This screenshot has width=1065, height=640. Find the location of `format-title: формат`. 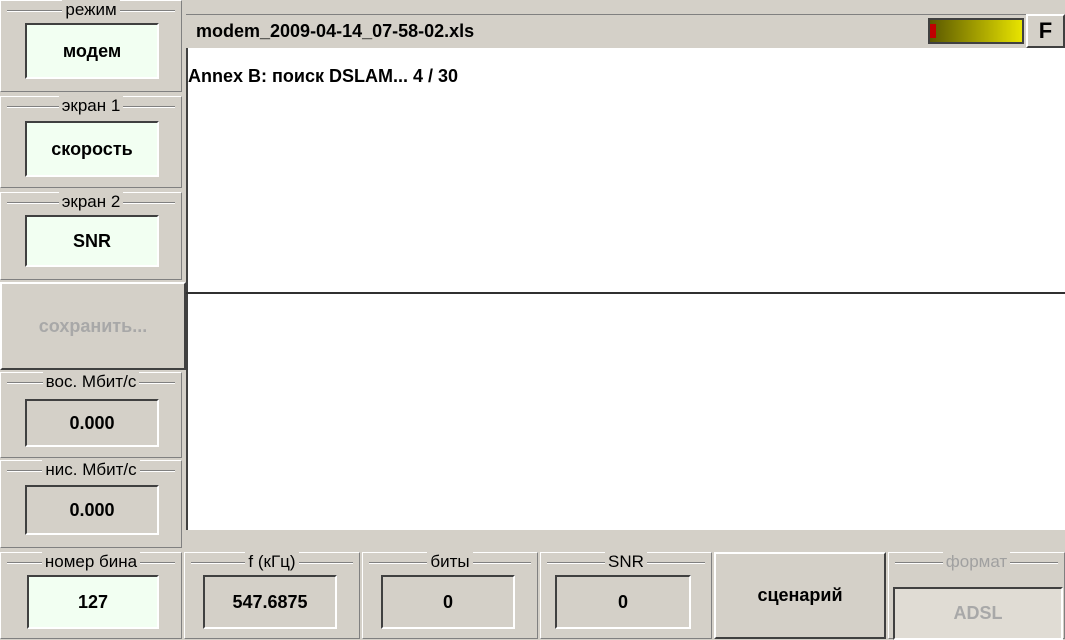

format-title: формат is located at coordinates (976, 561).